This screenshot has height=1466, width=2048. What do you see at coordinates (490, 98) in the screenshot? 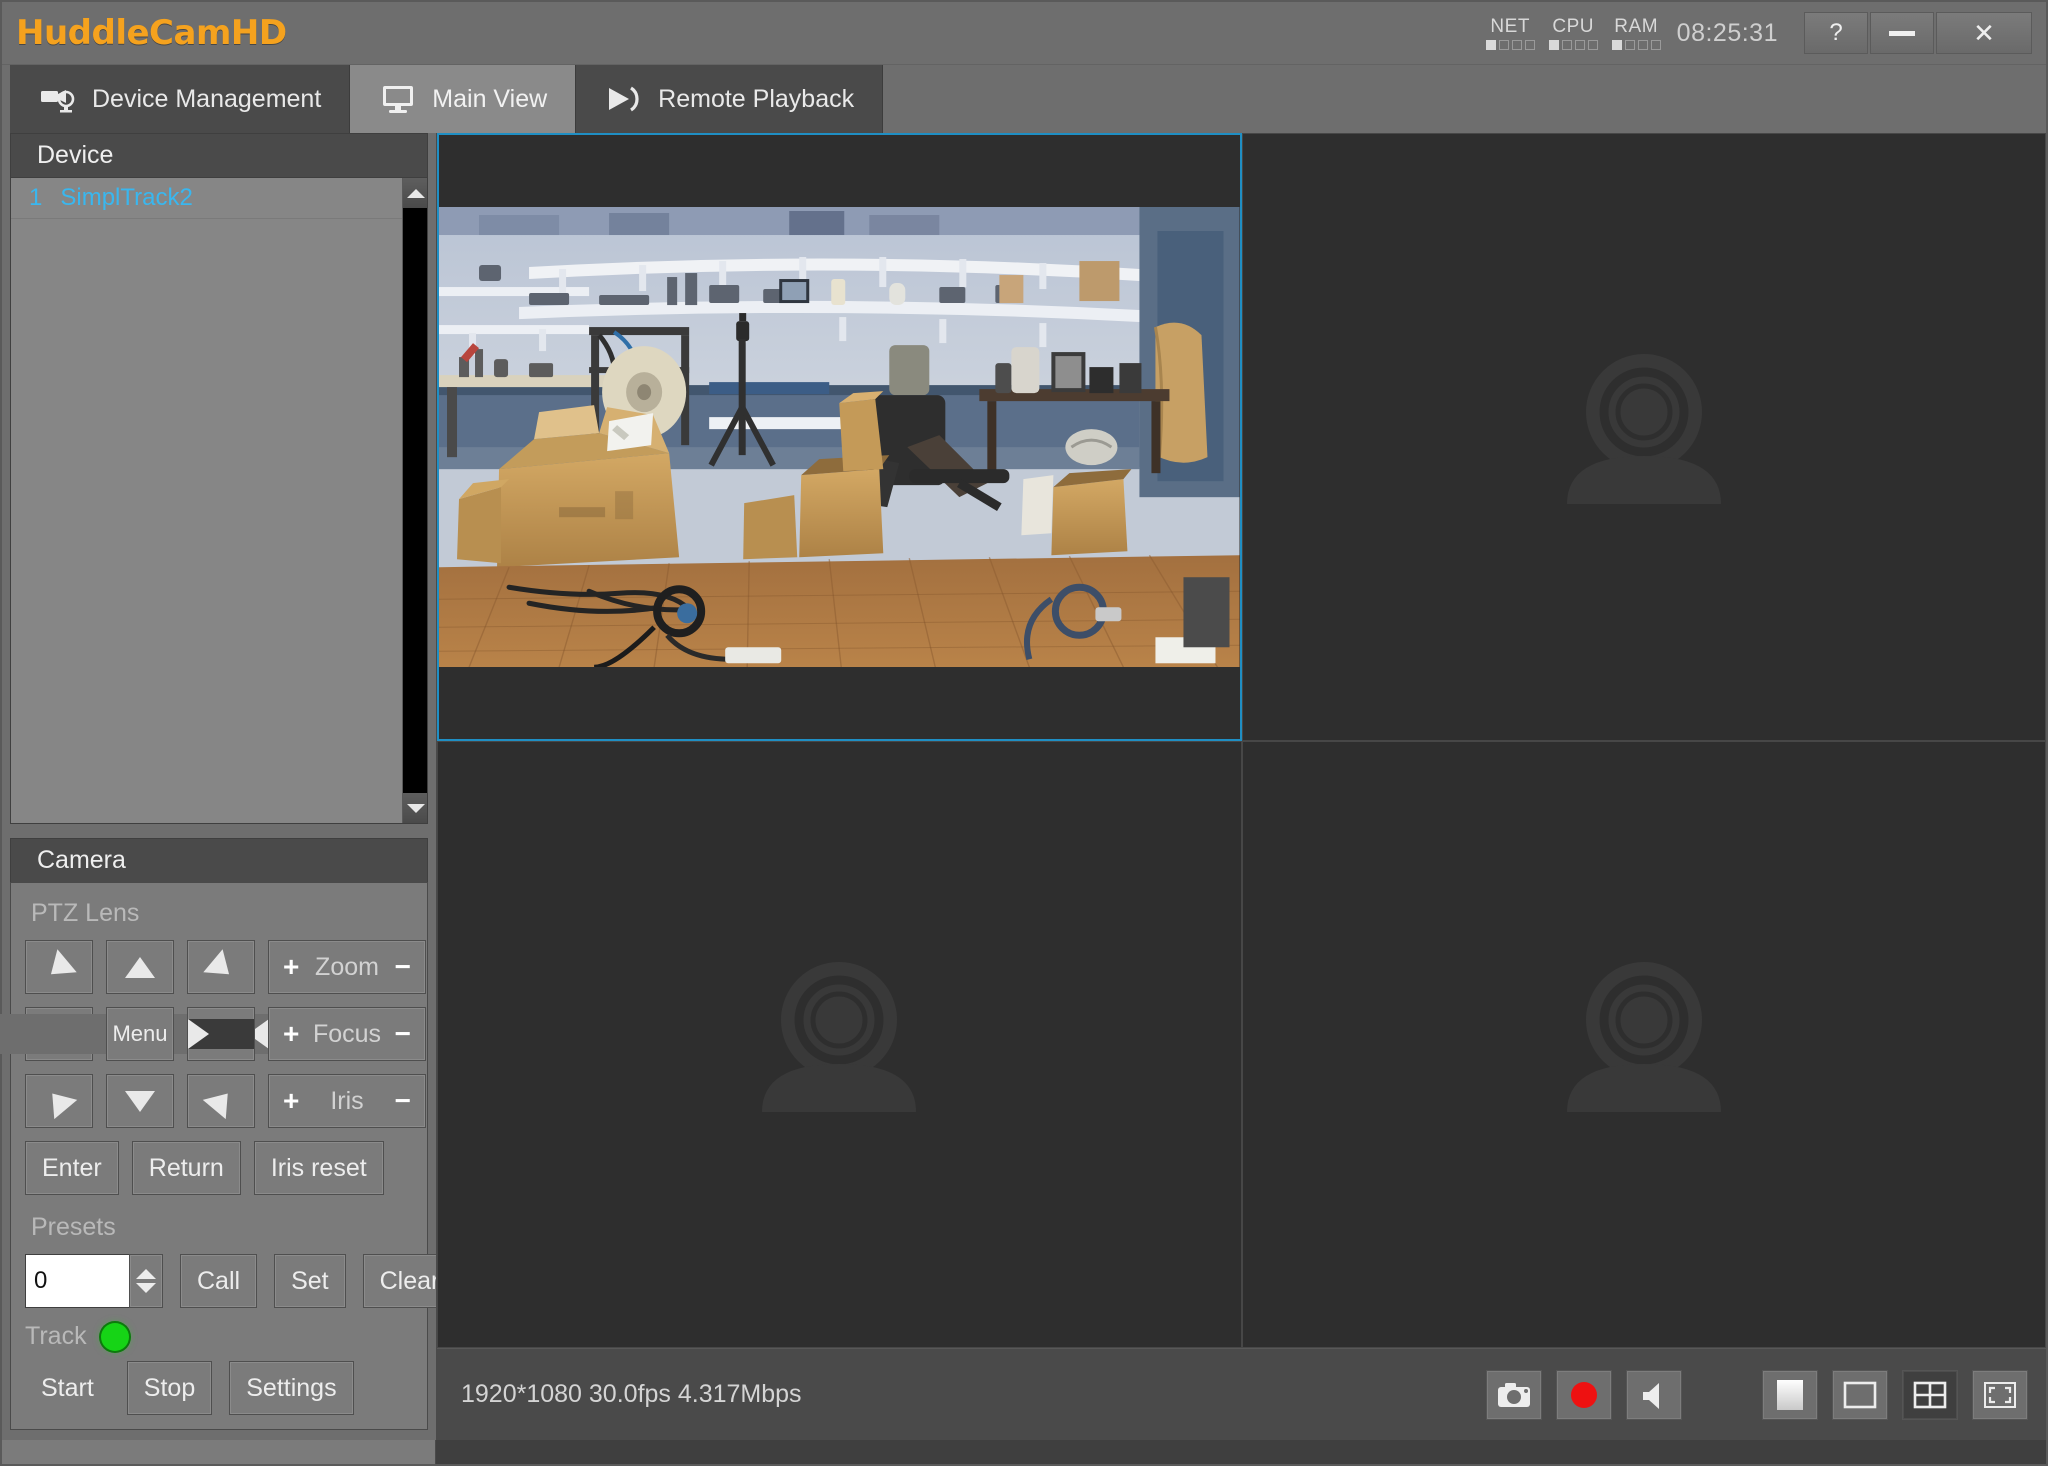
I see `tab-label: Main View` at bounding box center [490, 98].